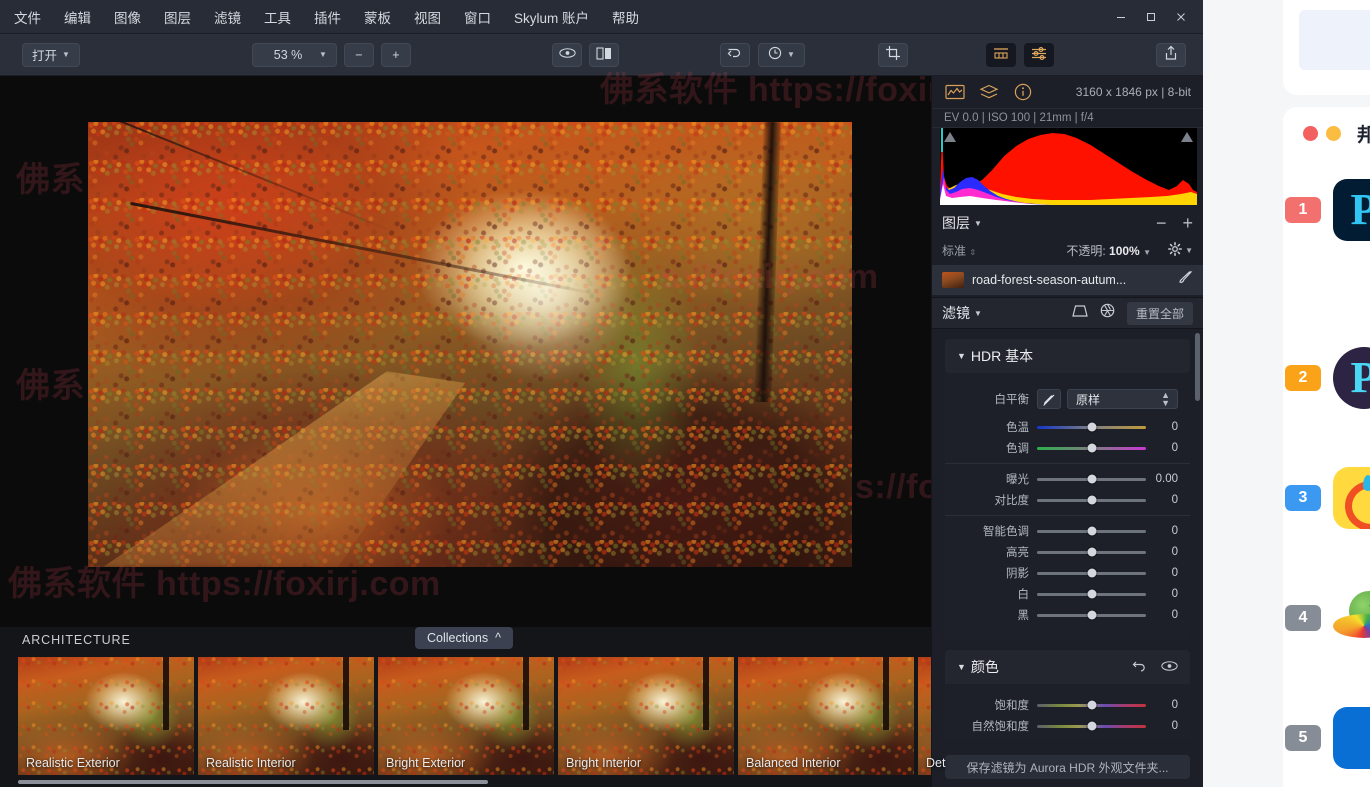  Describe the element at coordinates (567, 54) in the screenshot. I see `preview-toggle-button` at that location.